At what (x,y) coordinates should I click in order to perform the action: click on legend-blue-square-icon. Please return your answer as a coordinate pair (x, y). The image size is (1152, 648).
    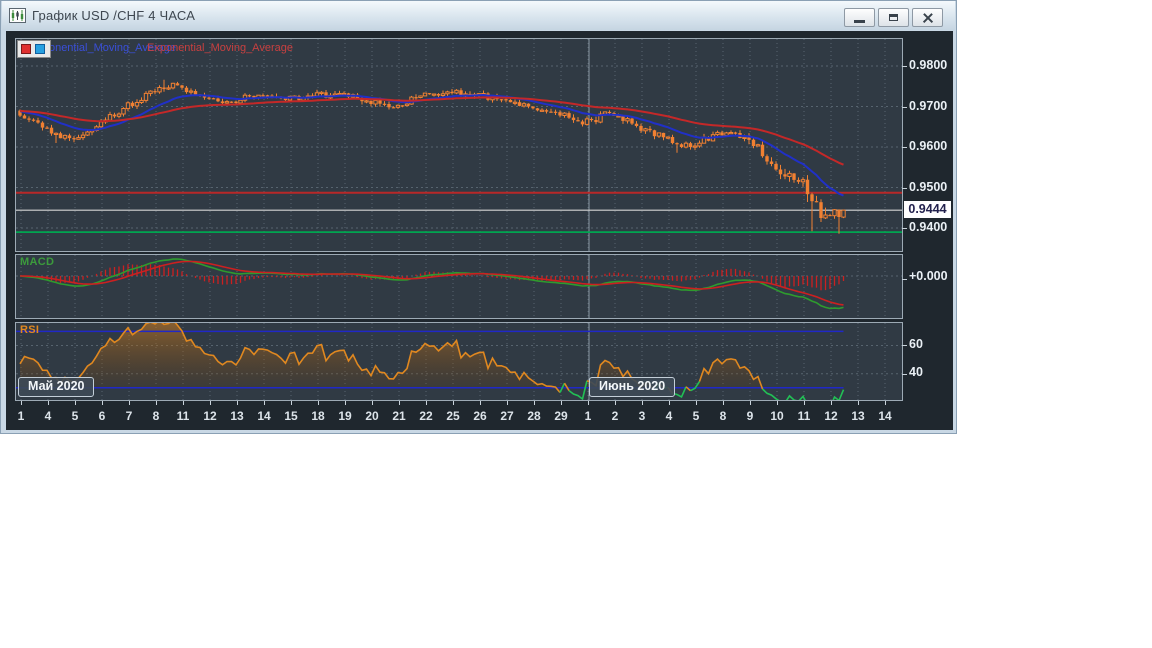
    Looking at the image, I should click on (40, 49).